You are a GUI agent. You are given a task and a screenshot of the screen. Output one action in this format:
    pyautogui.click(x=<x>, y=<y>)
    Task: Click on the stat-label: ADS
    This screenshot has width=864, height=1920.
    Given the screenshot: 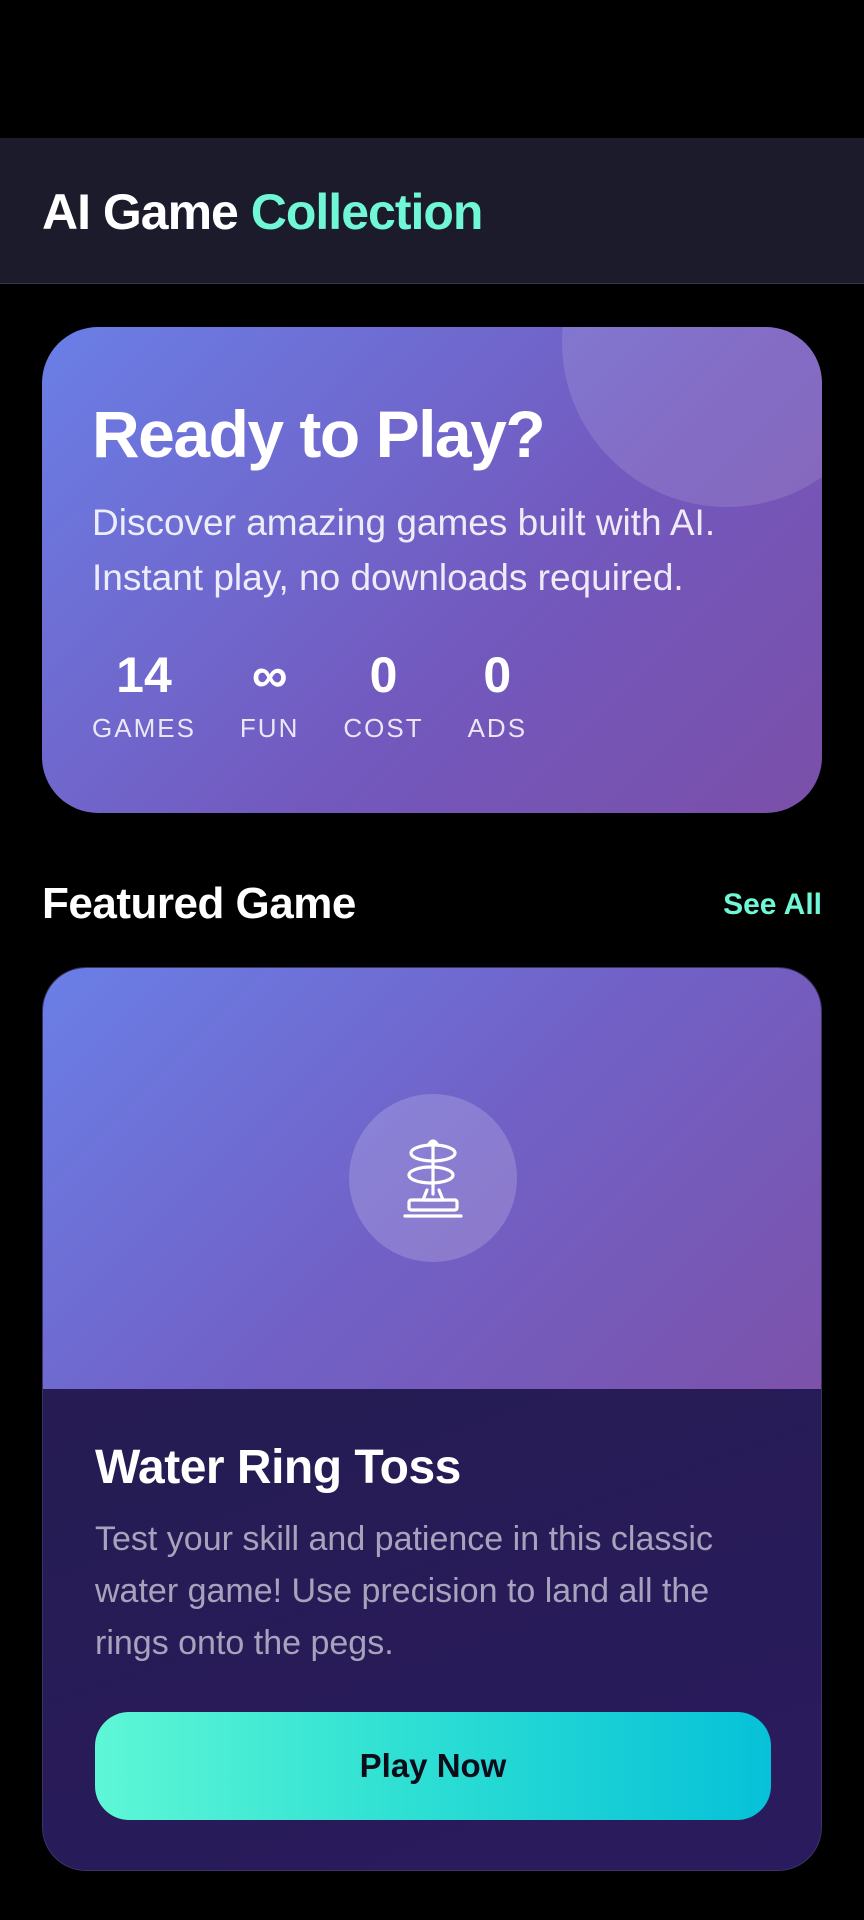 What is the action you would take?
    pyautogui.click(x=497, y=728)
    